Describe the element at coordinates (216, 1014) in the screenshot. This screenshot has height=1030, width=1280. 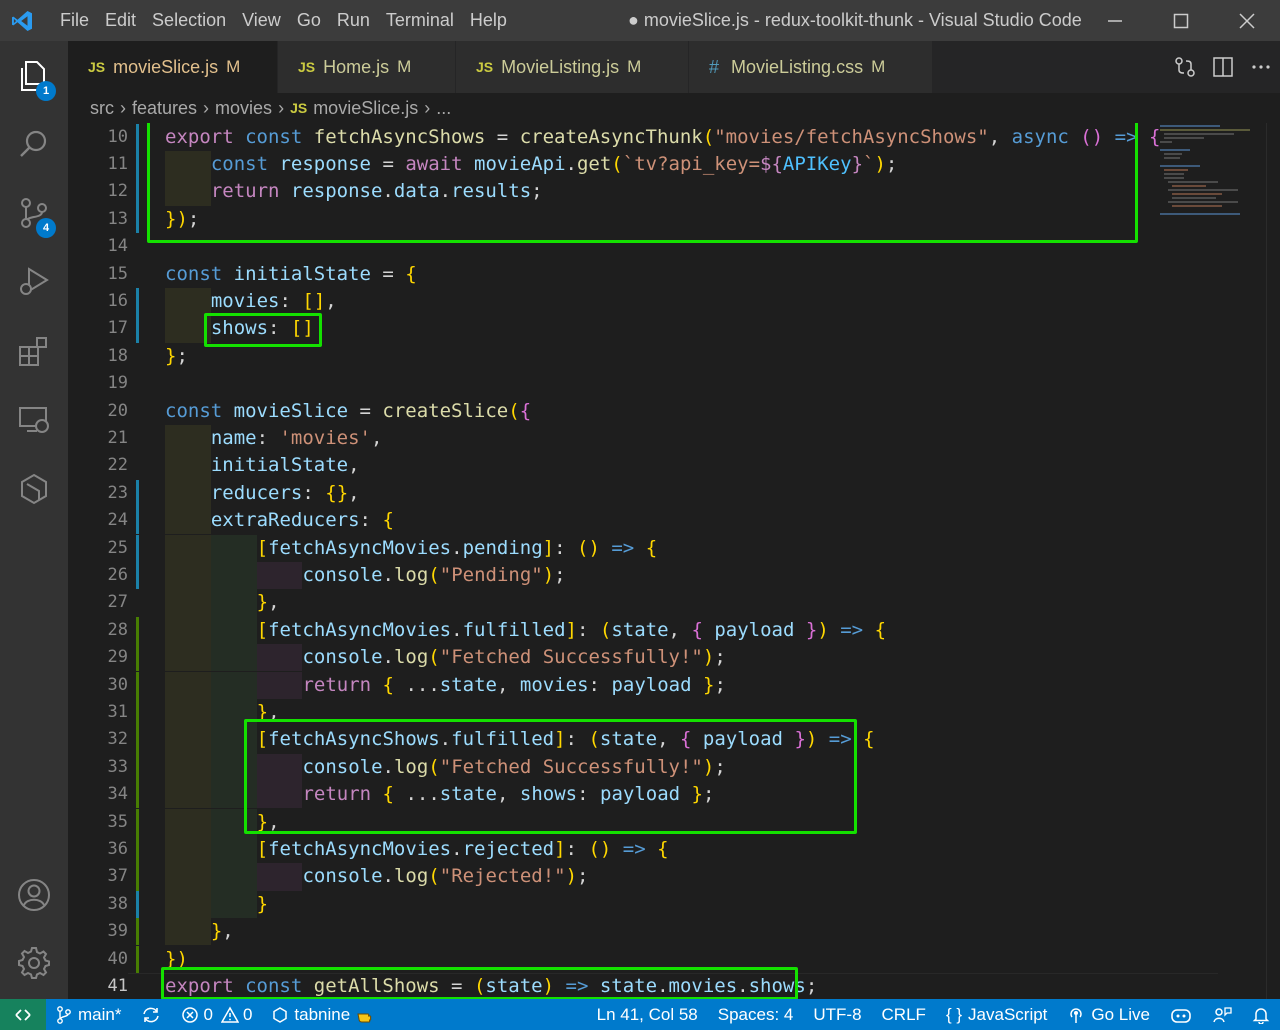
I see `problems-button: 0 0` at that location.